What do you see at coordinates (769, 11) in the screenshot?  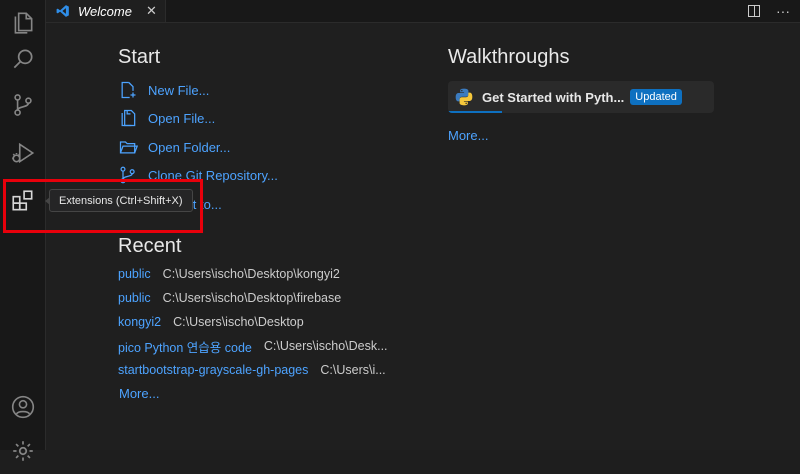 I see `tab-actions: ···` at bounding box center [769, 11].